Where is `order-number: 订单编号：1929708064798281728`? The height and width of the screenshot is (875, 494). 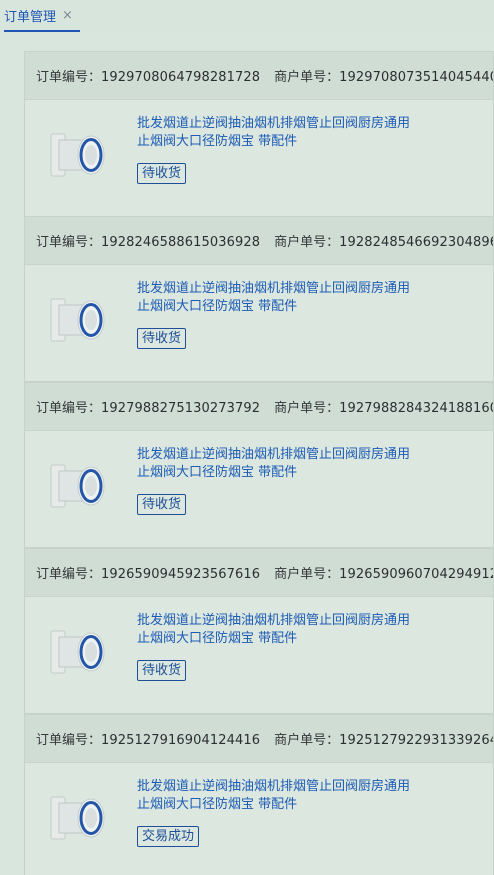 order-number: 订单编号：1929708064798281728 is located at coordinates (148, 75).